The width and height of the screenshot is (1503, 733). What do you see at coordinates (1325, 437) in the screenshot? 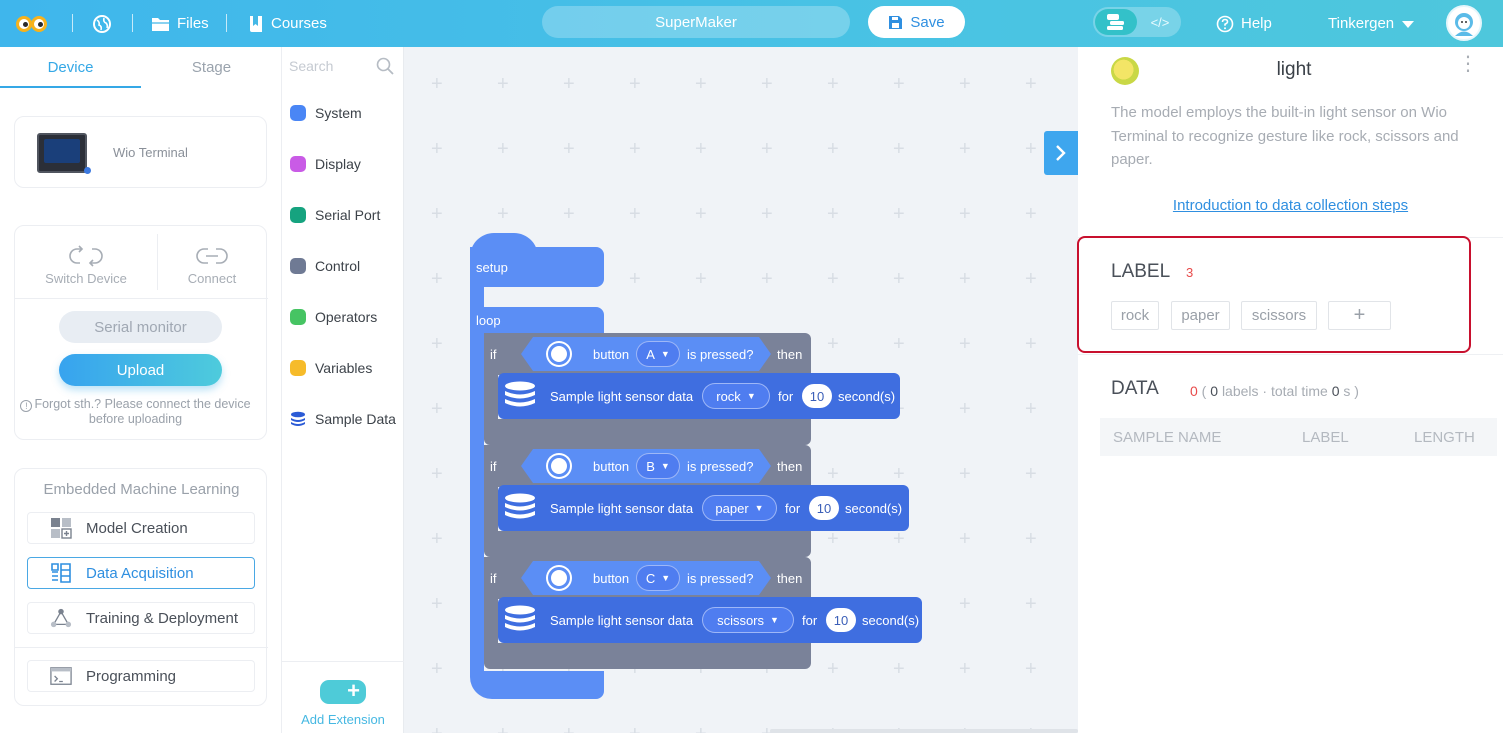
I see `column-label: LABEL` at bounding box center [1325, 437].